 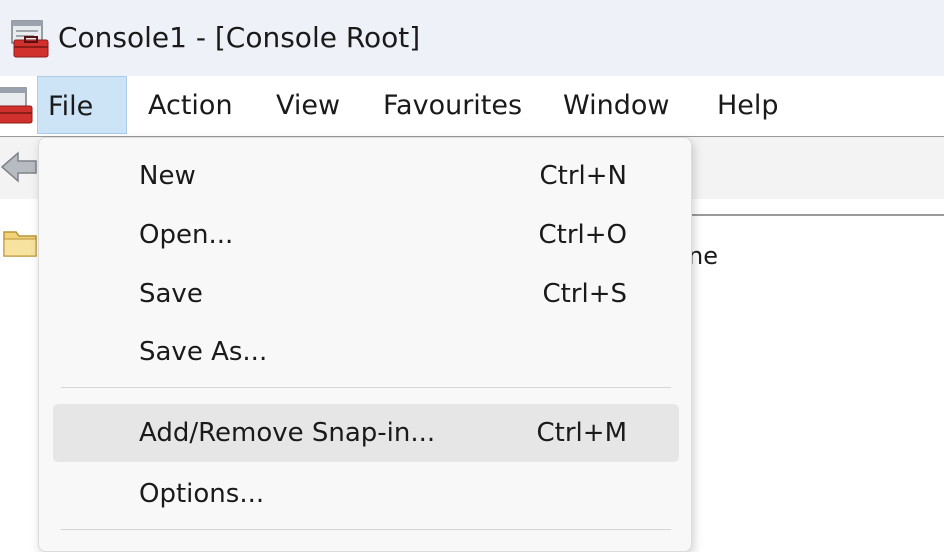 What do you see at coordinates (748, 105) in the screenshot?
I see `menu-help: Help` at bounding box center [748, 105].